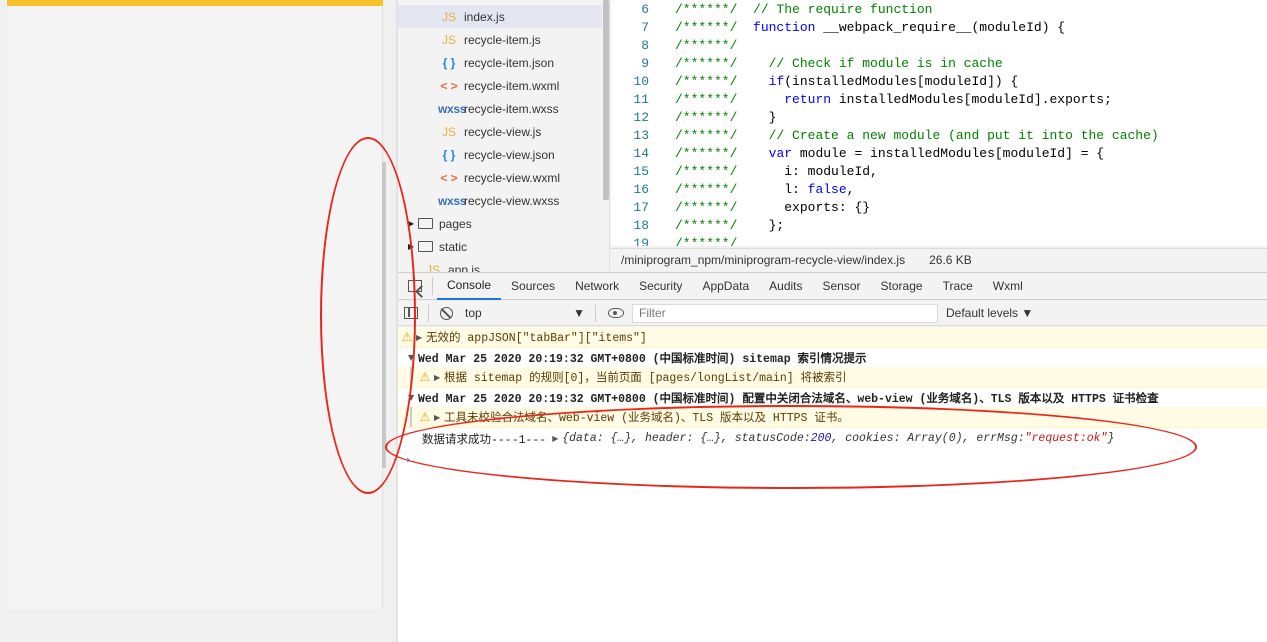  What do you see at coordinates (826, 64) in the screenshot?
I see `code-text: /******/ // Check if module is in cache` at bounding box center [826, 64].